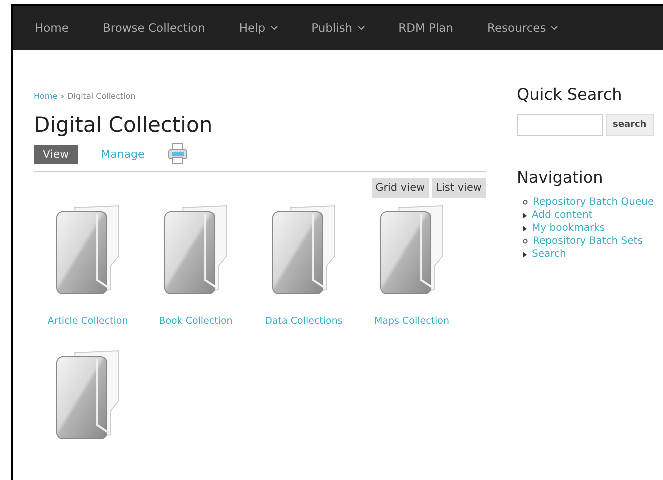  I want to click on nav-link: Publish, so click(338, 28).